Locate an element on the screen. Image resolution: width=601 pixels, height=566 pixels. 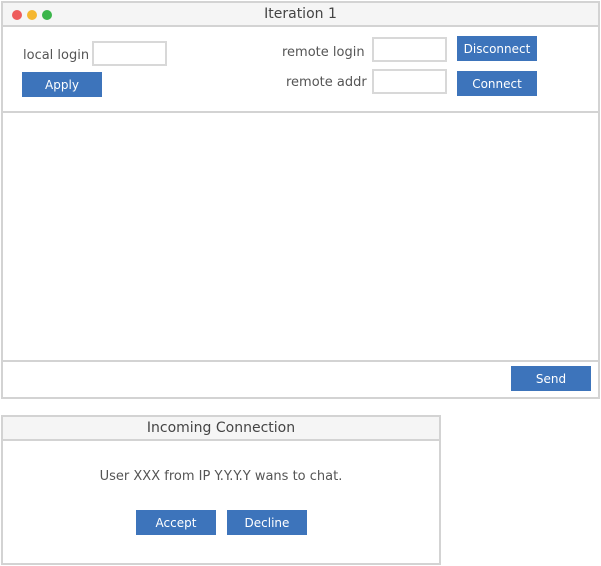
title-bar: Iteration 1 is located at coordinates (300, 15).